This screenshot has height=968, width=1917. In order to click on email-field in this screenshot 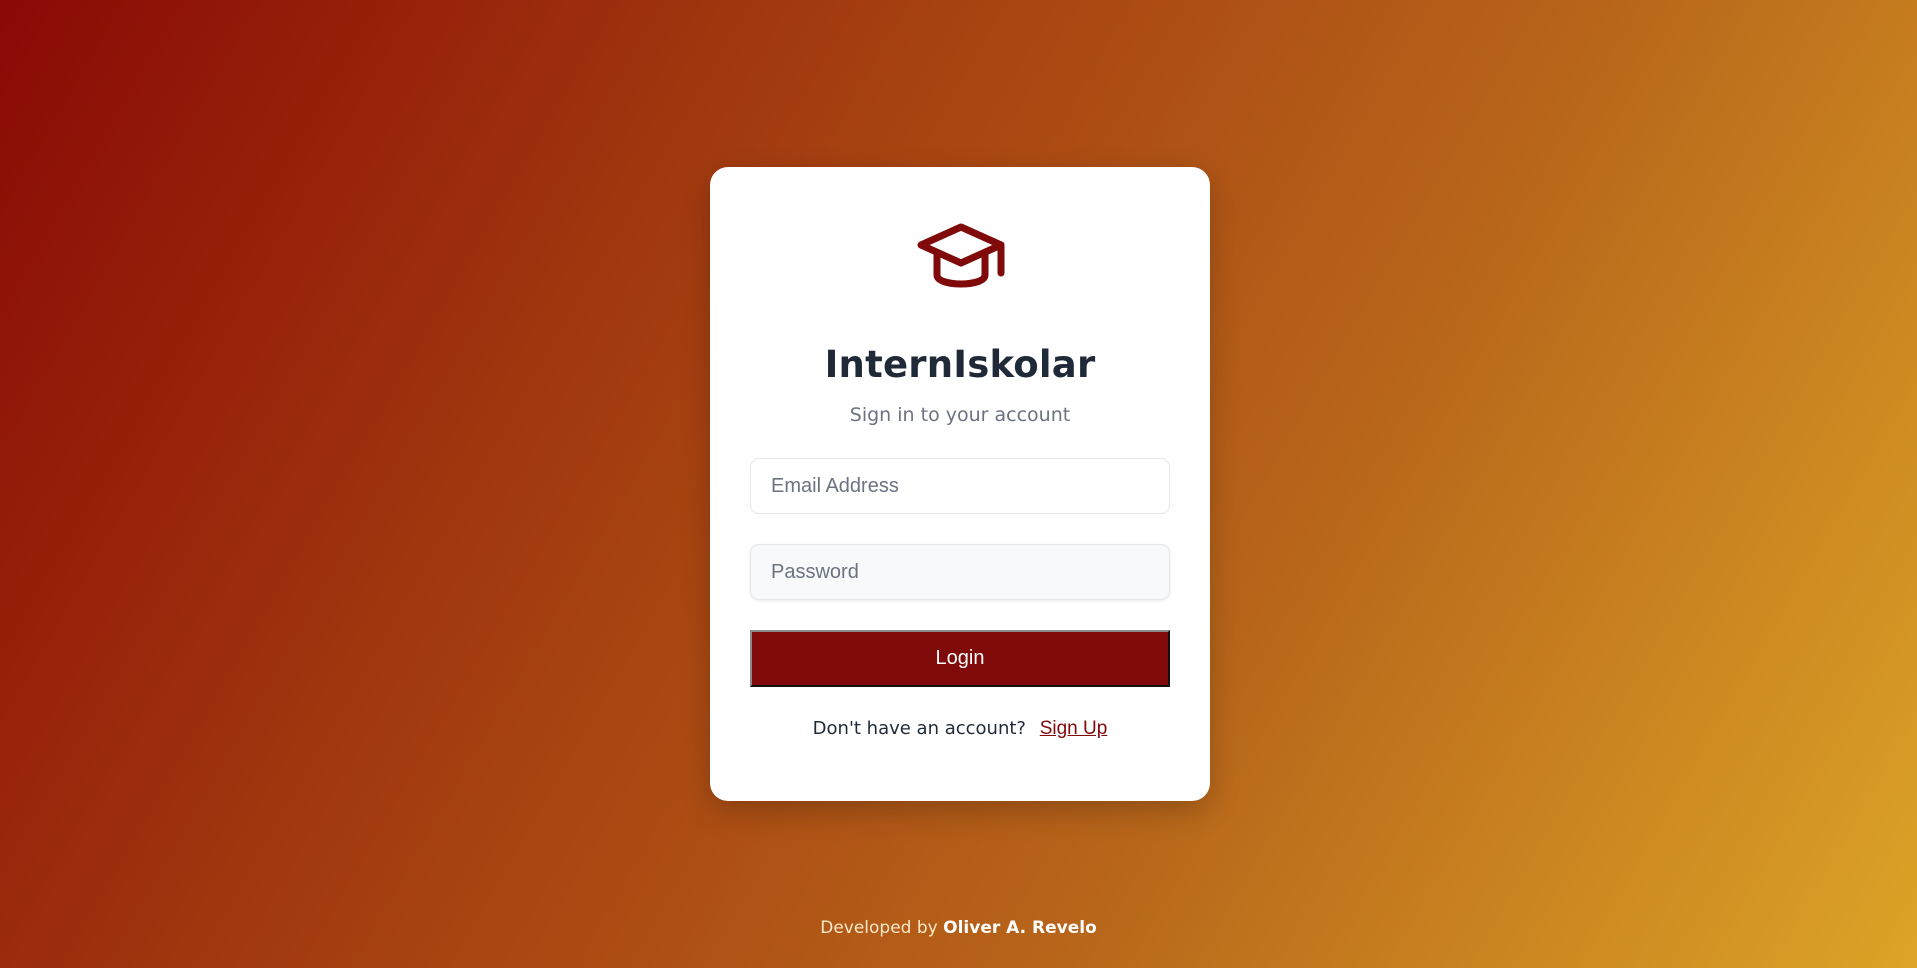, I will do `click(960, 486)`.